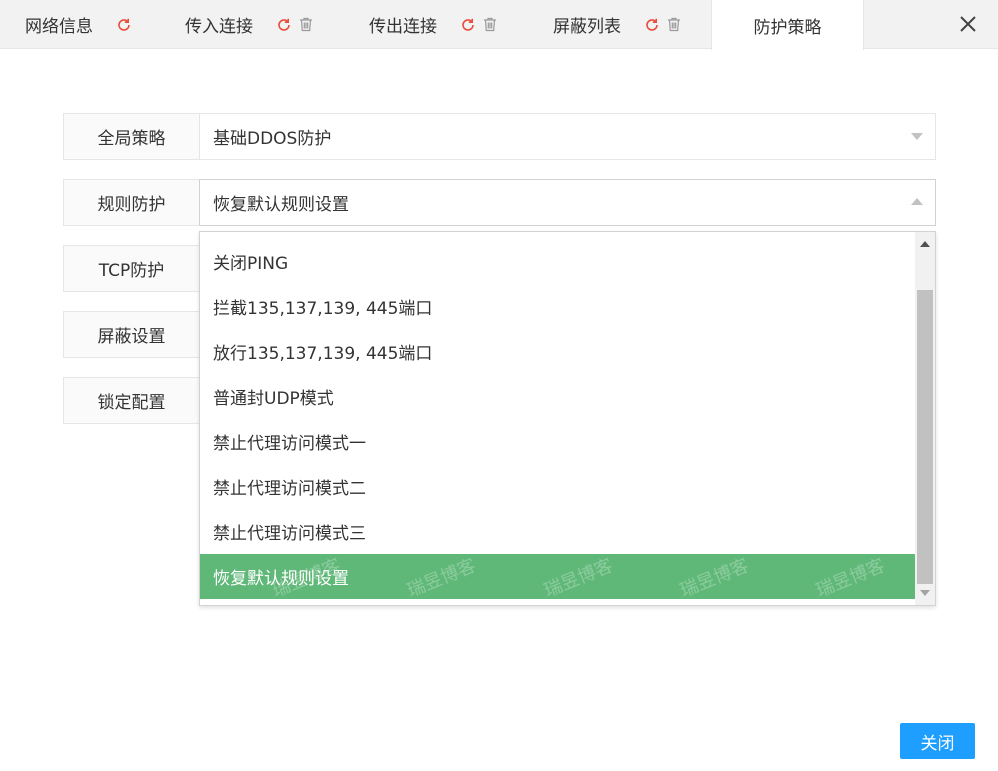  What do you see at coordinates (132, 136) in the screenshot?
I see `field-label: 全局策略` at bounding box center [132, 136].